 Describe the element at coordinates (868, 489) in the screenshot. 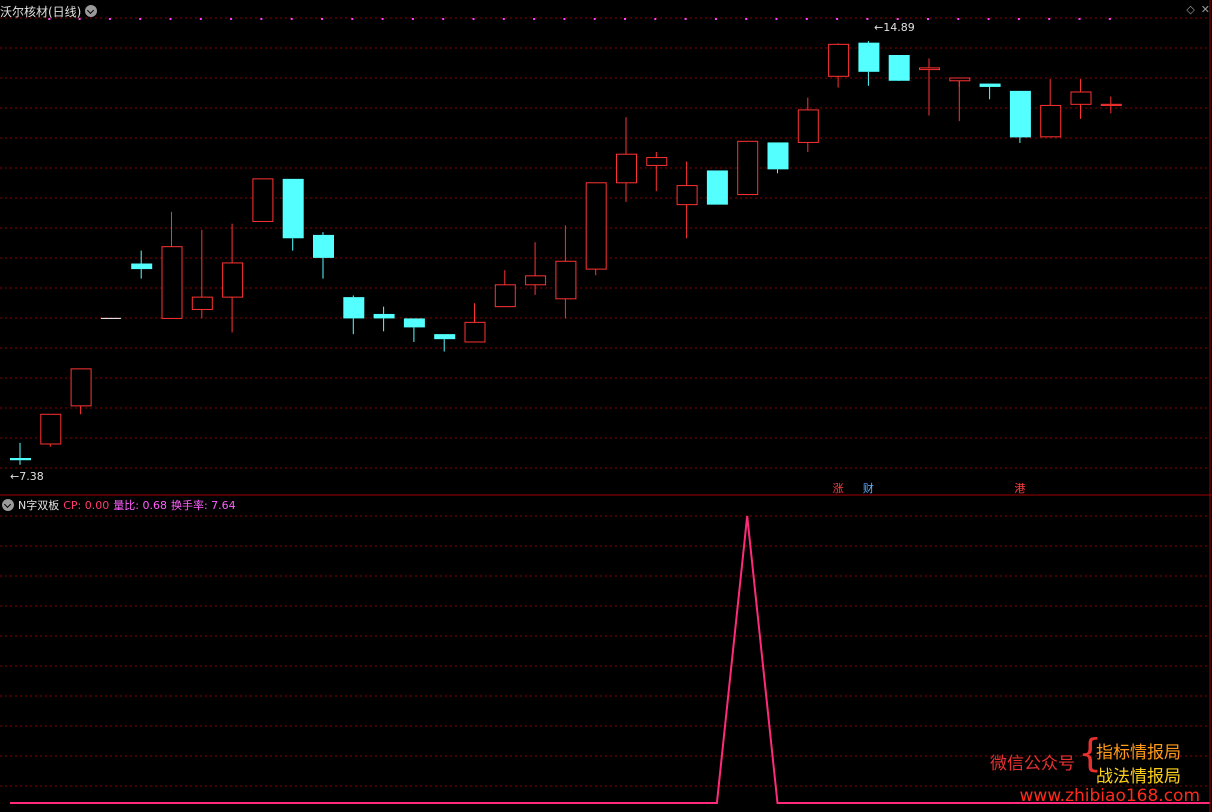

I see `news-badge: 财` at that location.